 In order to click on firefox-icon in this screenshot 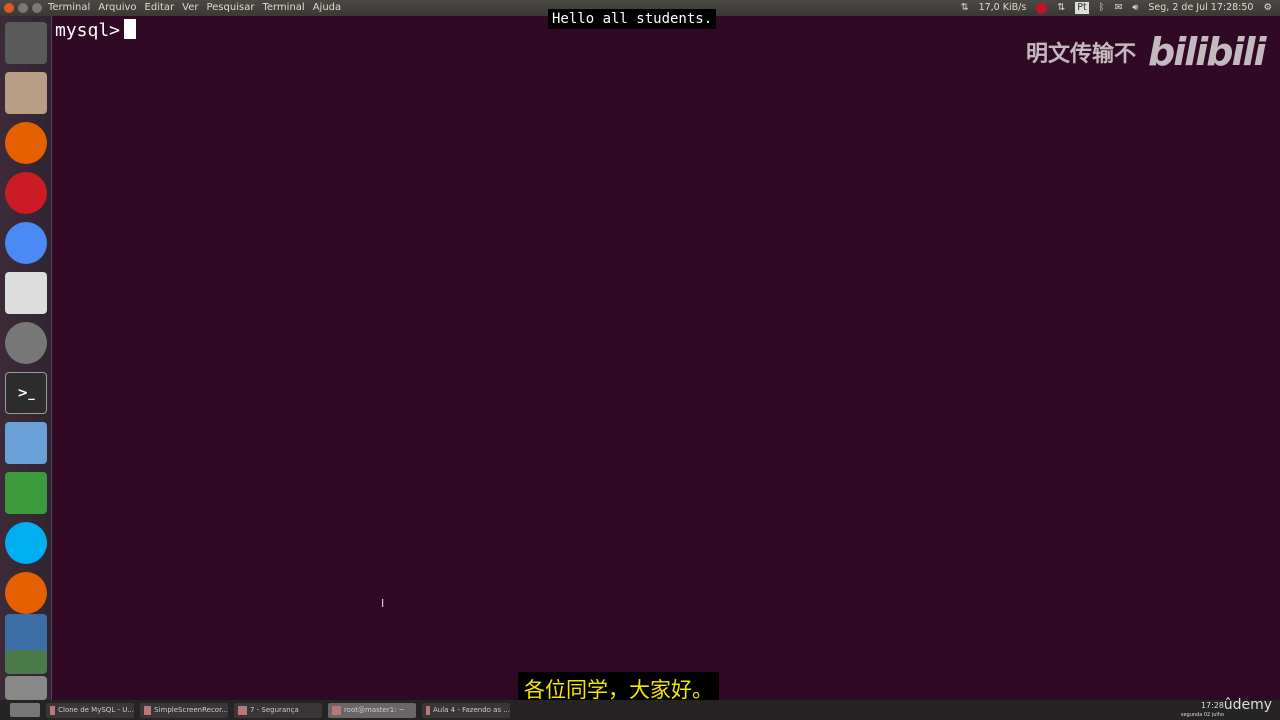, I will do `click(26, 143)`.